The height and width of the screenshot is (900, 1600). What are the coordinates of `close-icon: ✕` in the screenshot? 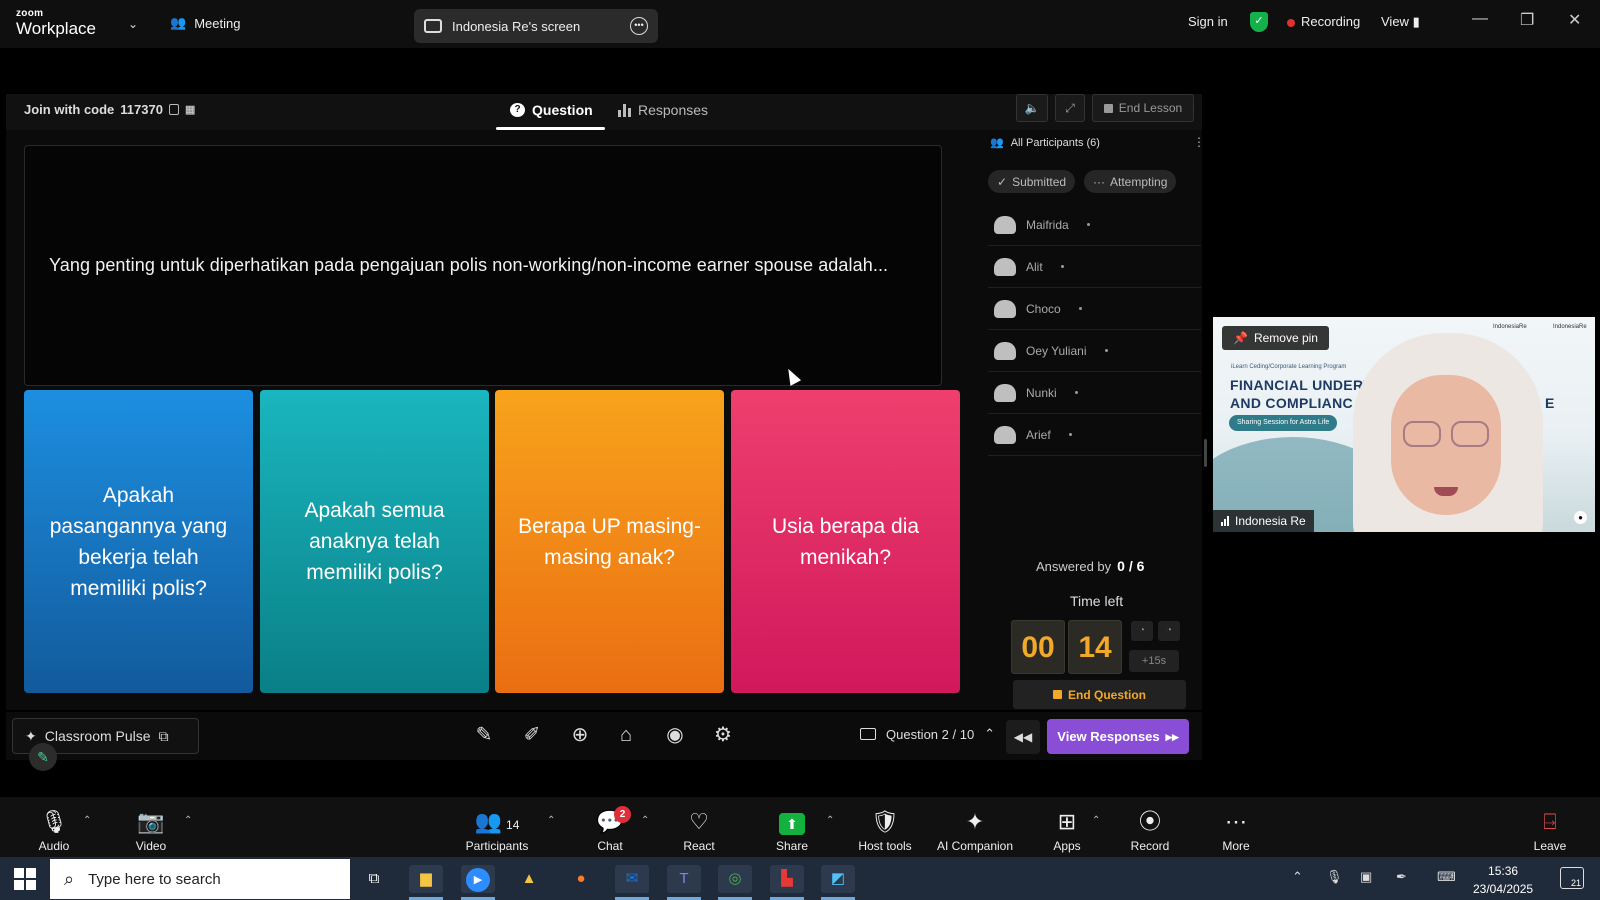 It's located at (1574, 20).